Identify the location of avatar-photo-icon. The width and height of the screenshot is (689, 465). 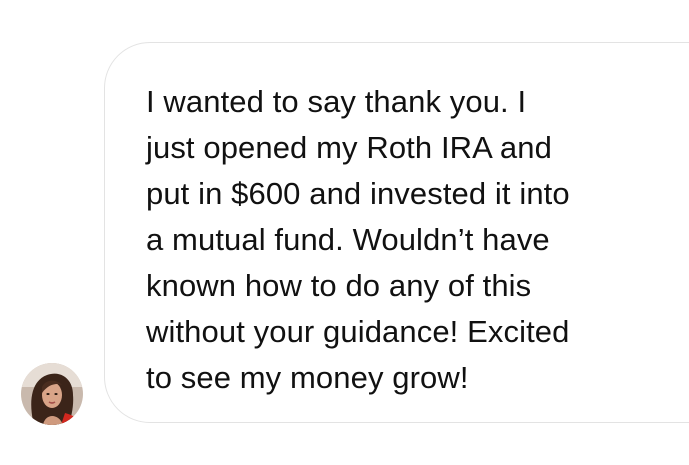
(52, 394).